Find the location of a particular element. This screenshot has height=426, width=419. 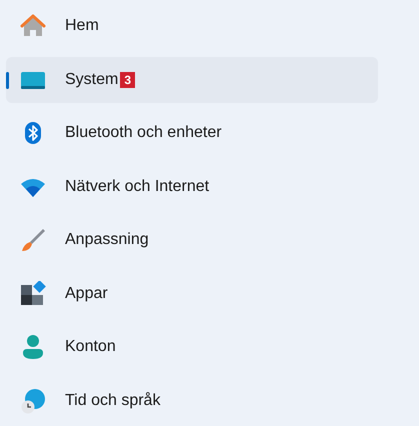

nav-item: Konton is located at coordinates (192, 347).